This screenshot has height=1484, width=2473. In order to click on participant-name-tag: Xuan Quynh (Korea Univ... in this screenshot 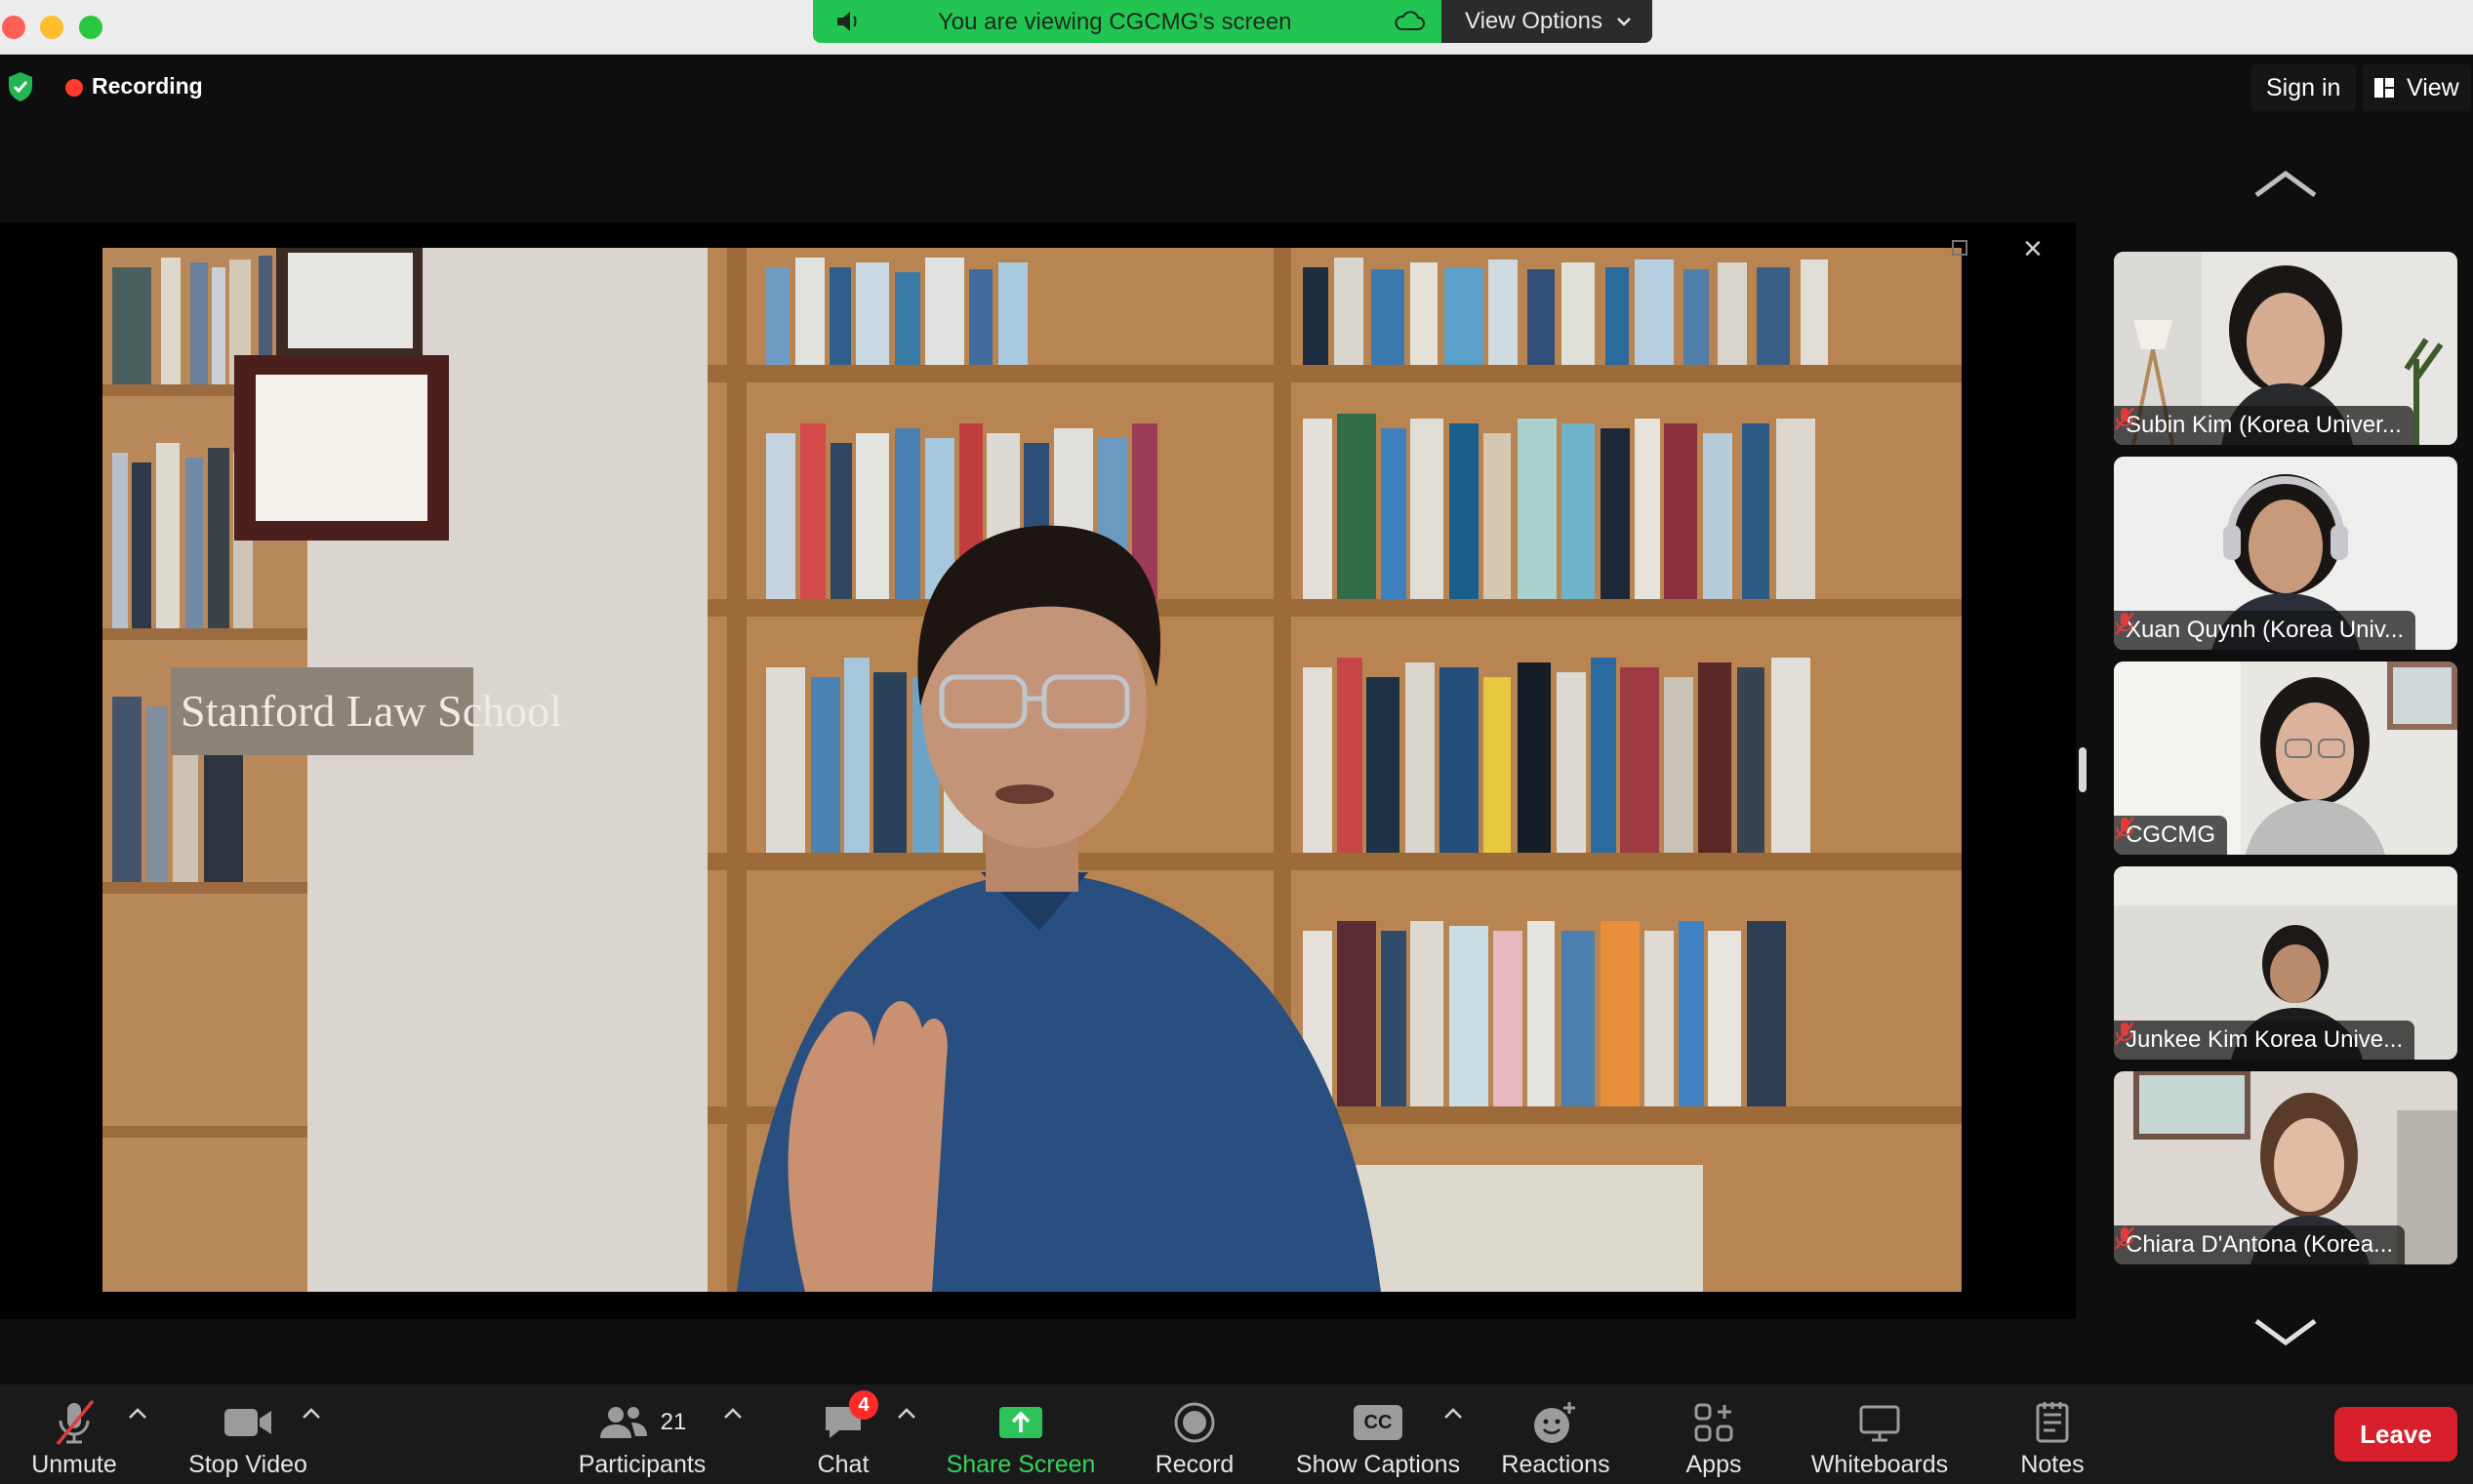, I will do `click(2265, 630)`.